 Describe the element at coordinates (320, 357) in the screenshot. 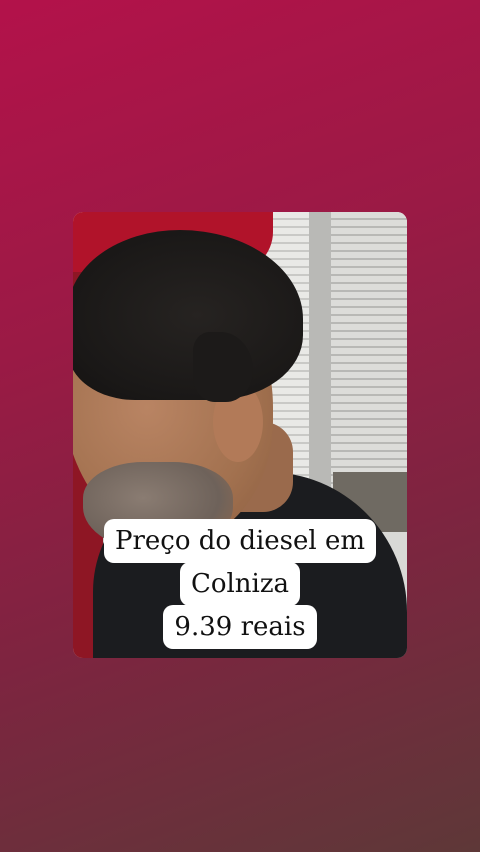

I see `shutter-frame` at that location.